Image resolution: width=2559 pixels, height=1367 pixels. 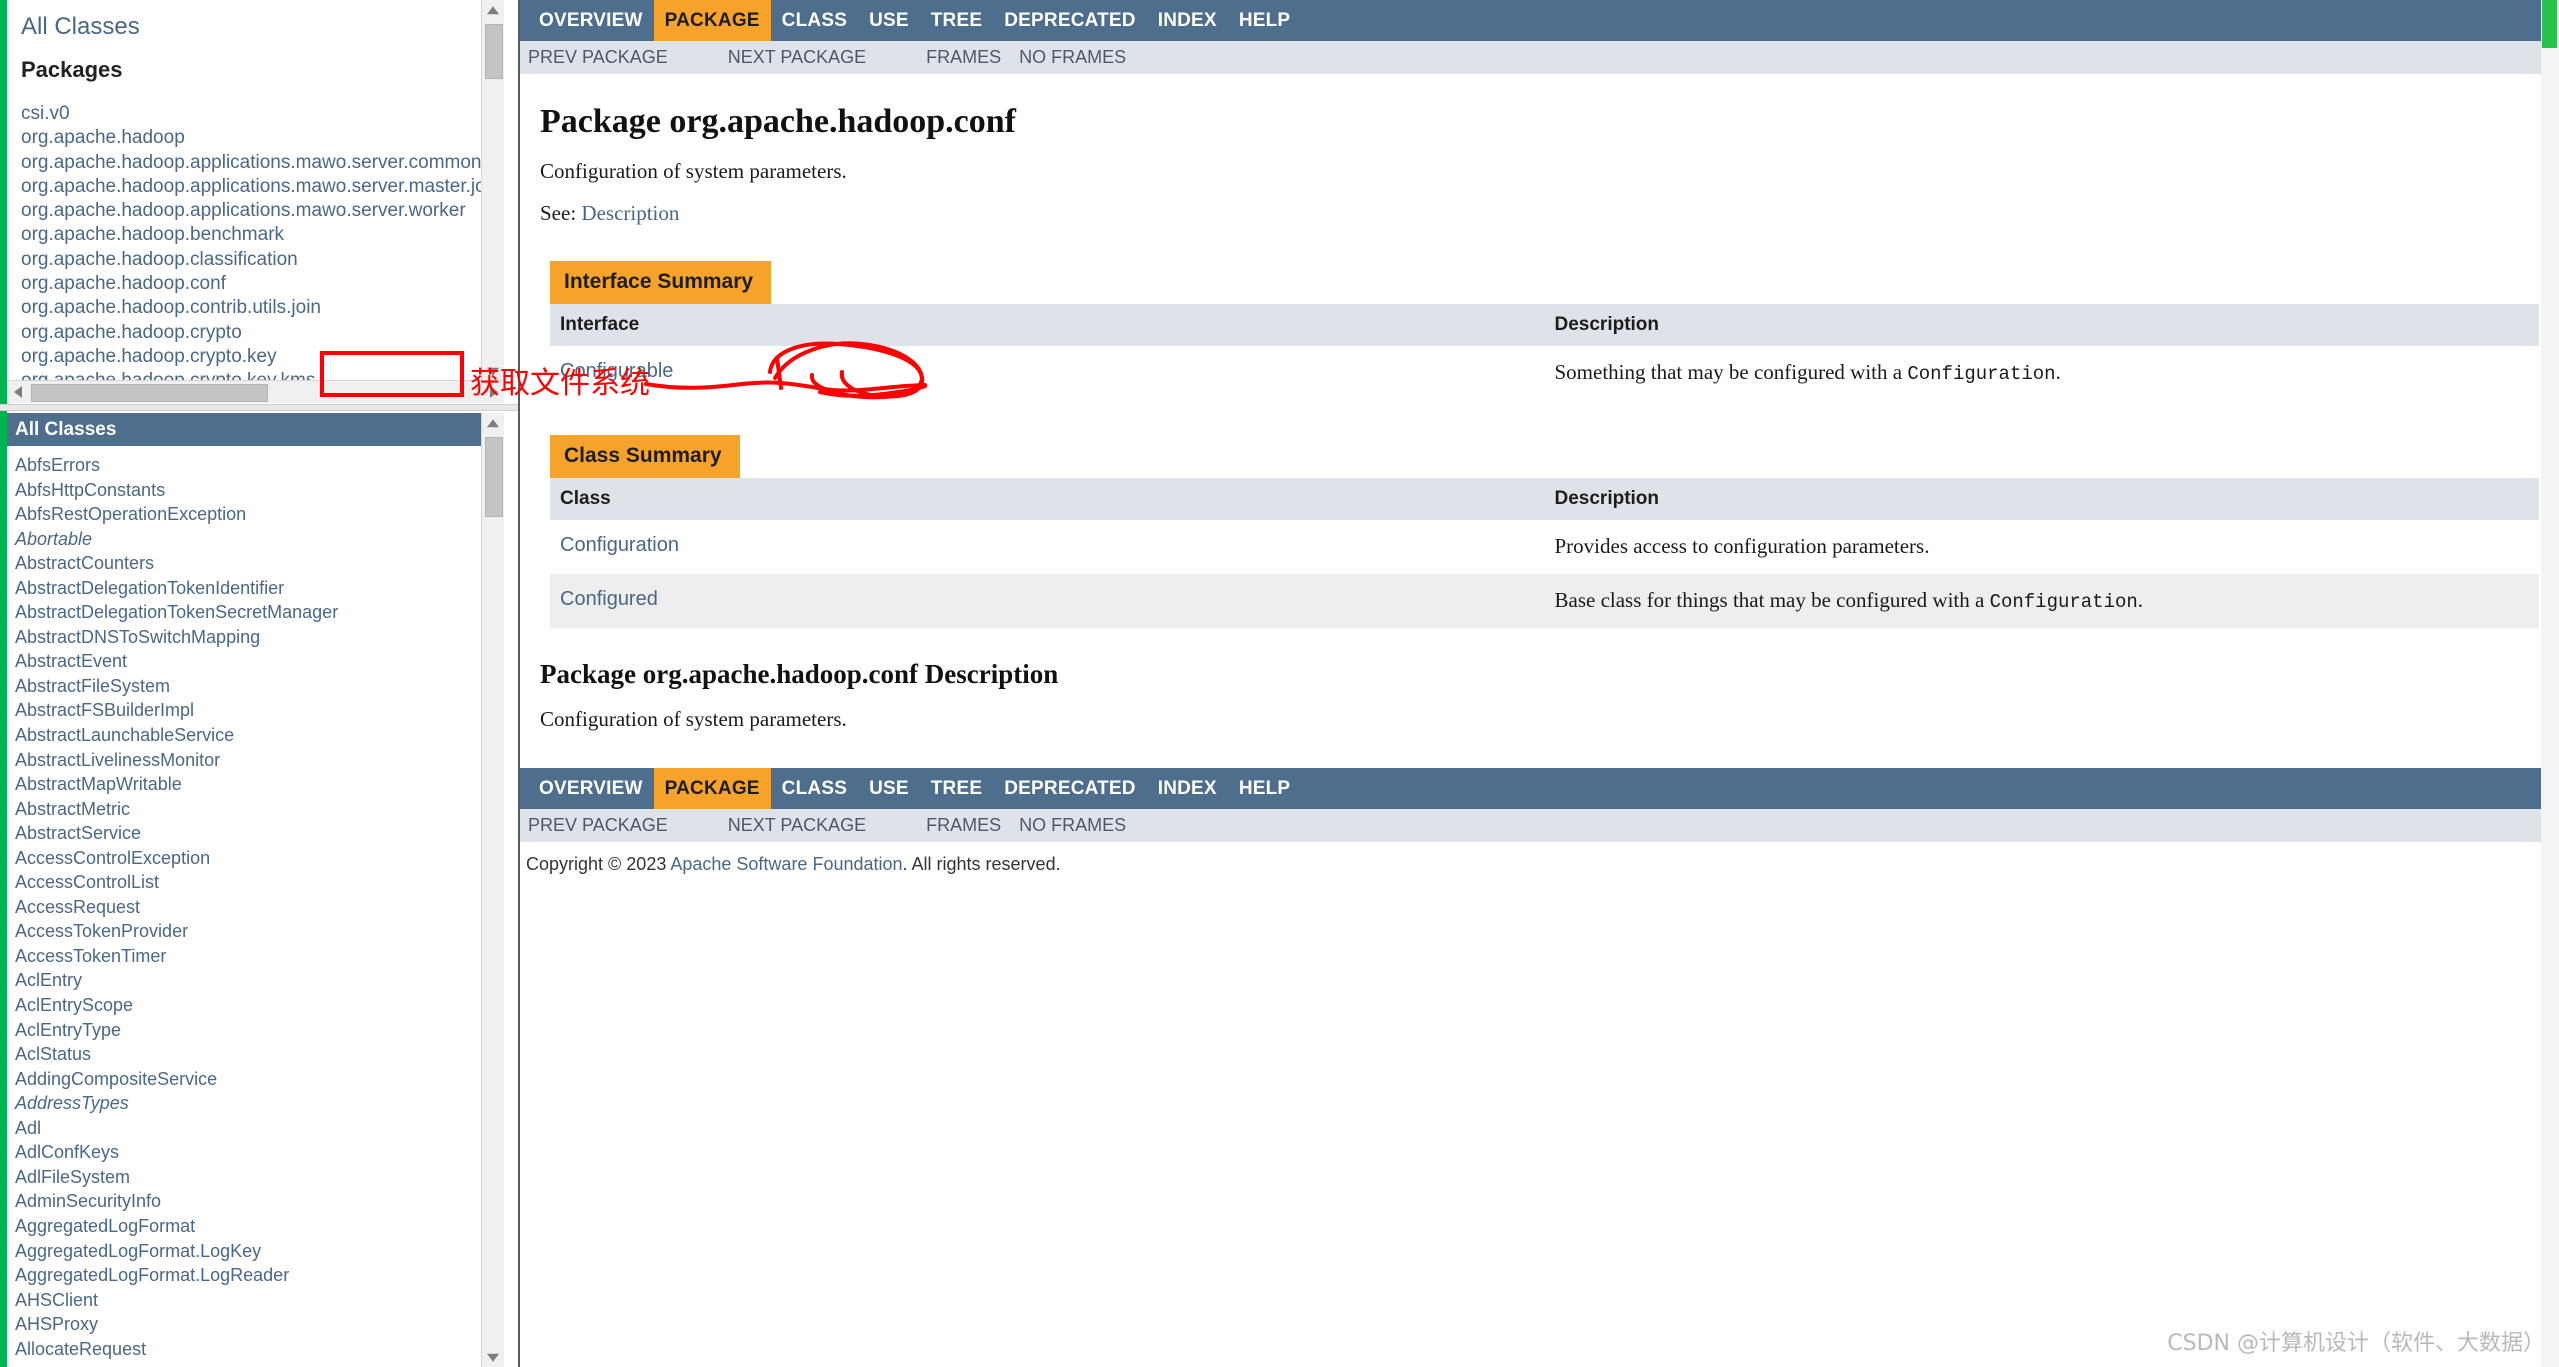 I want to click on class-list-item: AbstractLaunchableService, so click(x=176, y=735).